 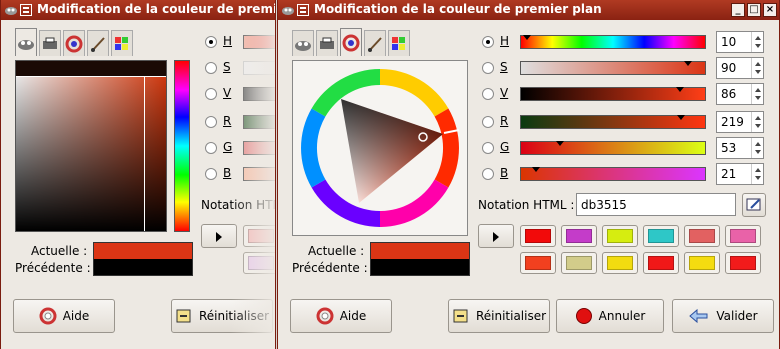 I want to click on slider-s-marker, so click(x=688, y=63).